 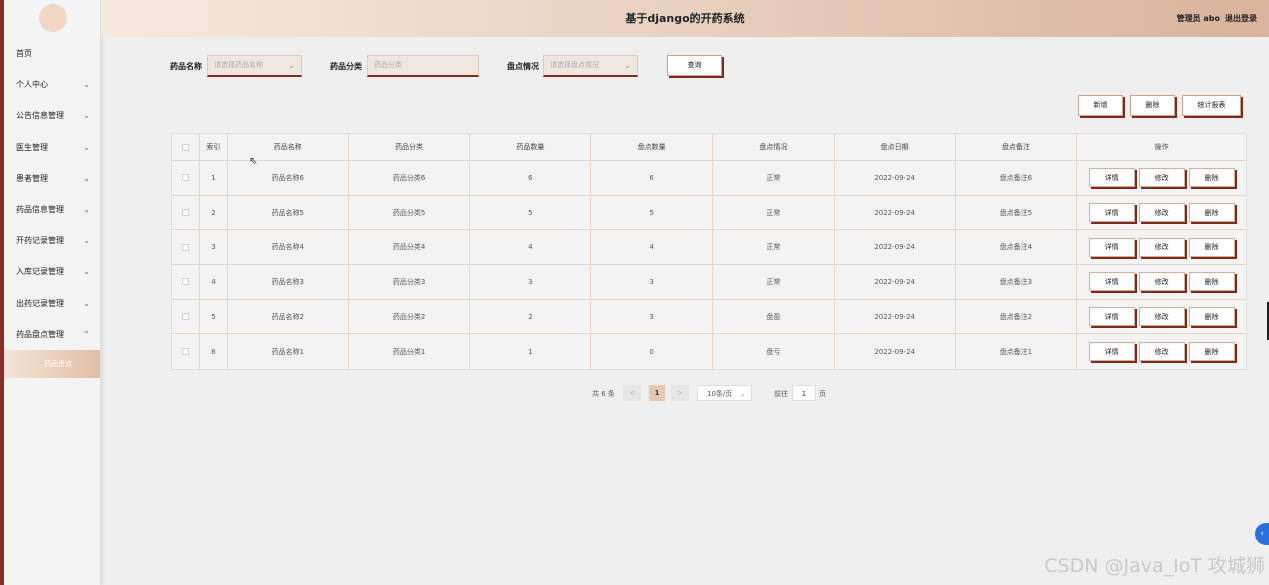 What do you see at coordinates (410, 247) in the screenshot?
I see `table-cell: 药品分类4` at bounding box center [410, 247].